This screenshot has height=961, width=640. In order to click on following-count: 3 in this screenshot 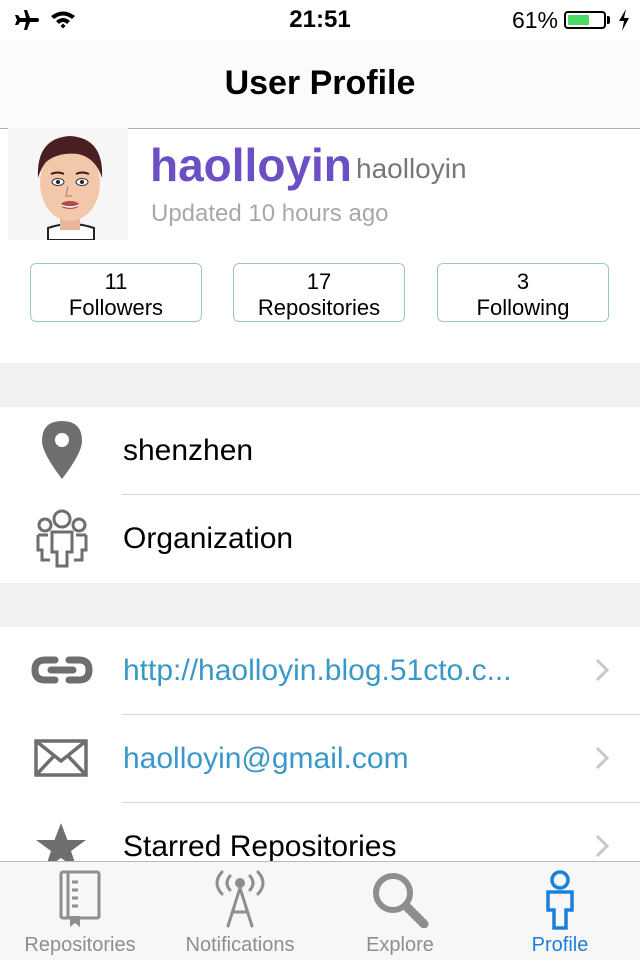, I will do `click(523, 281)`.